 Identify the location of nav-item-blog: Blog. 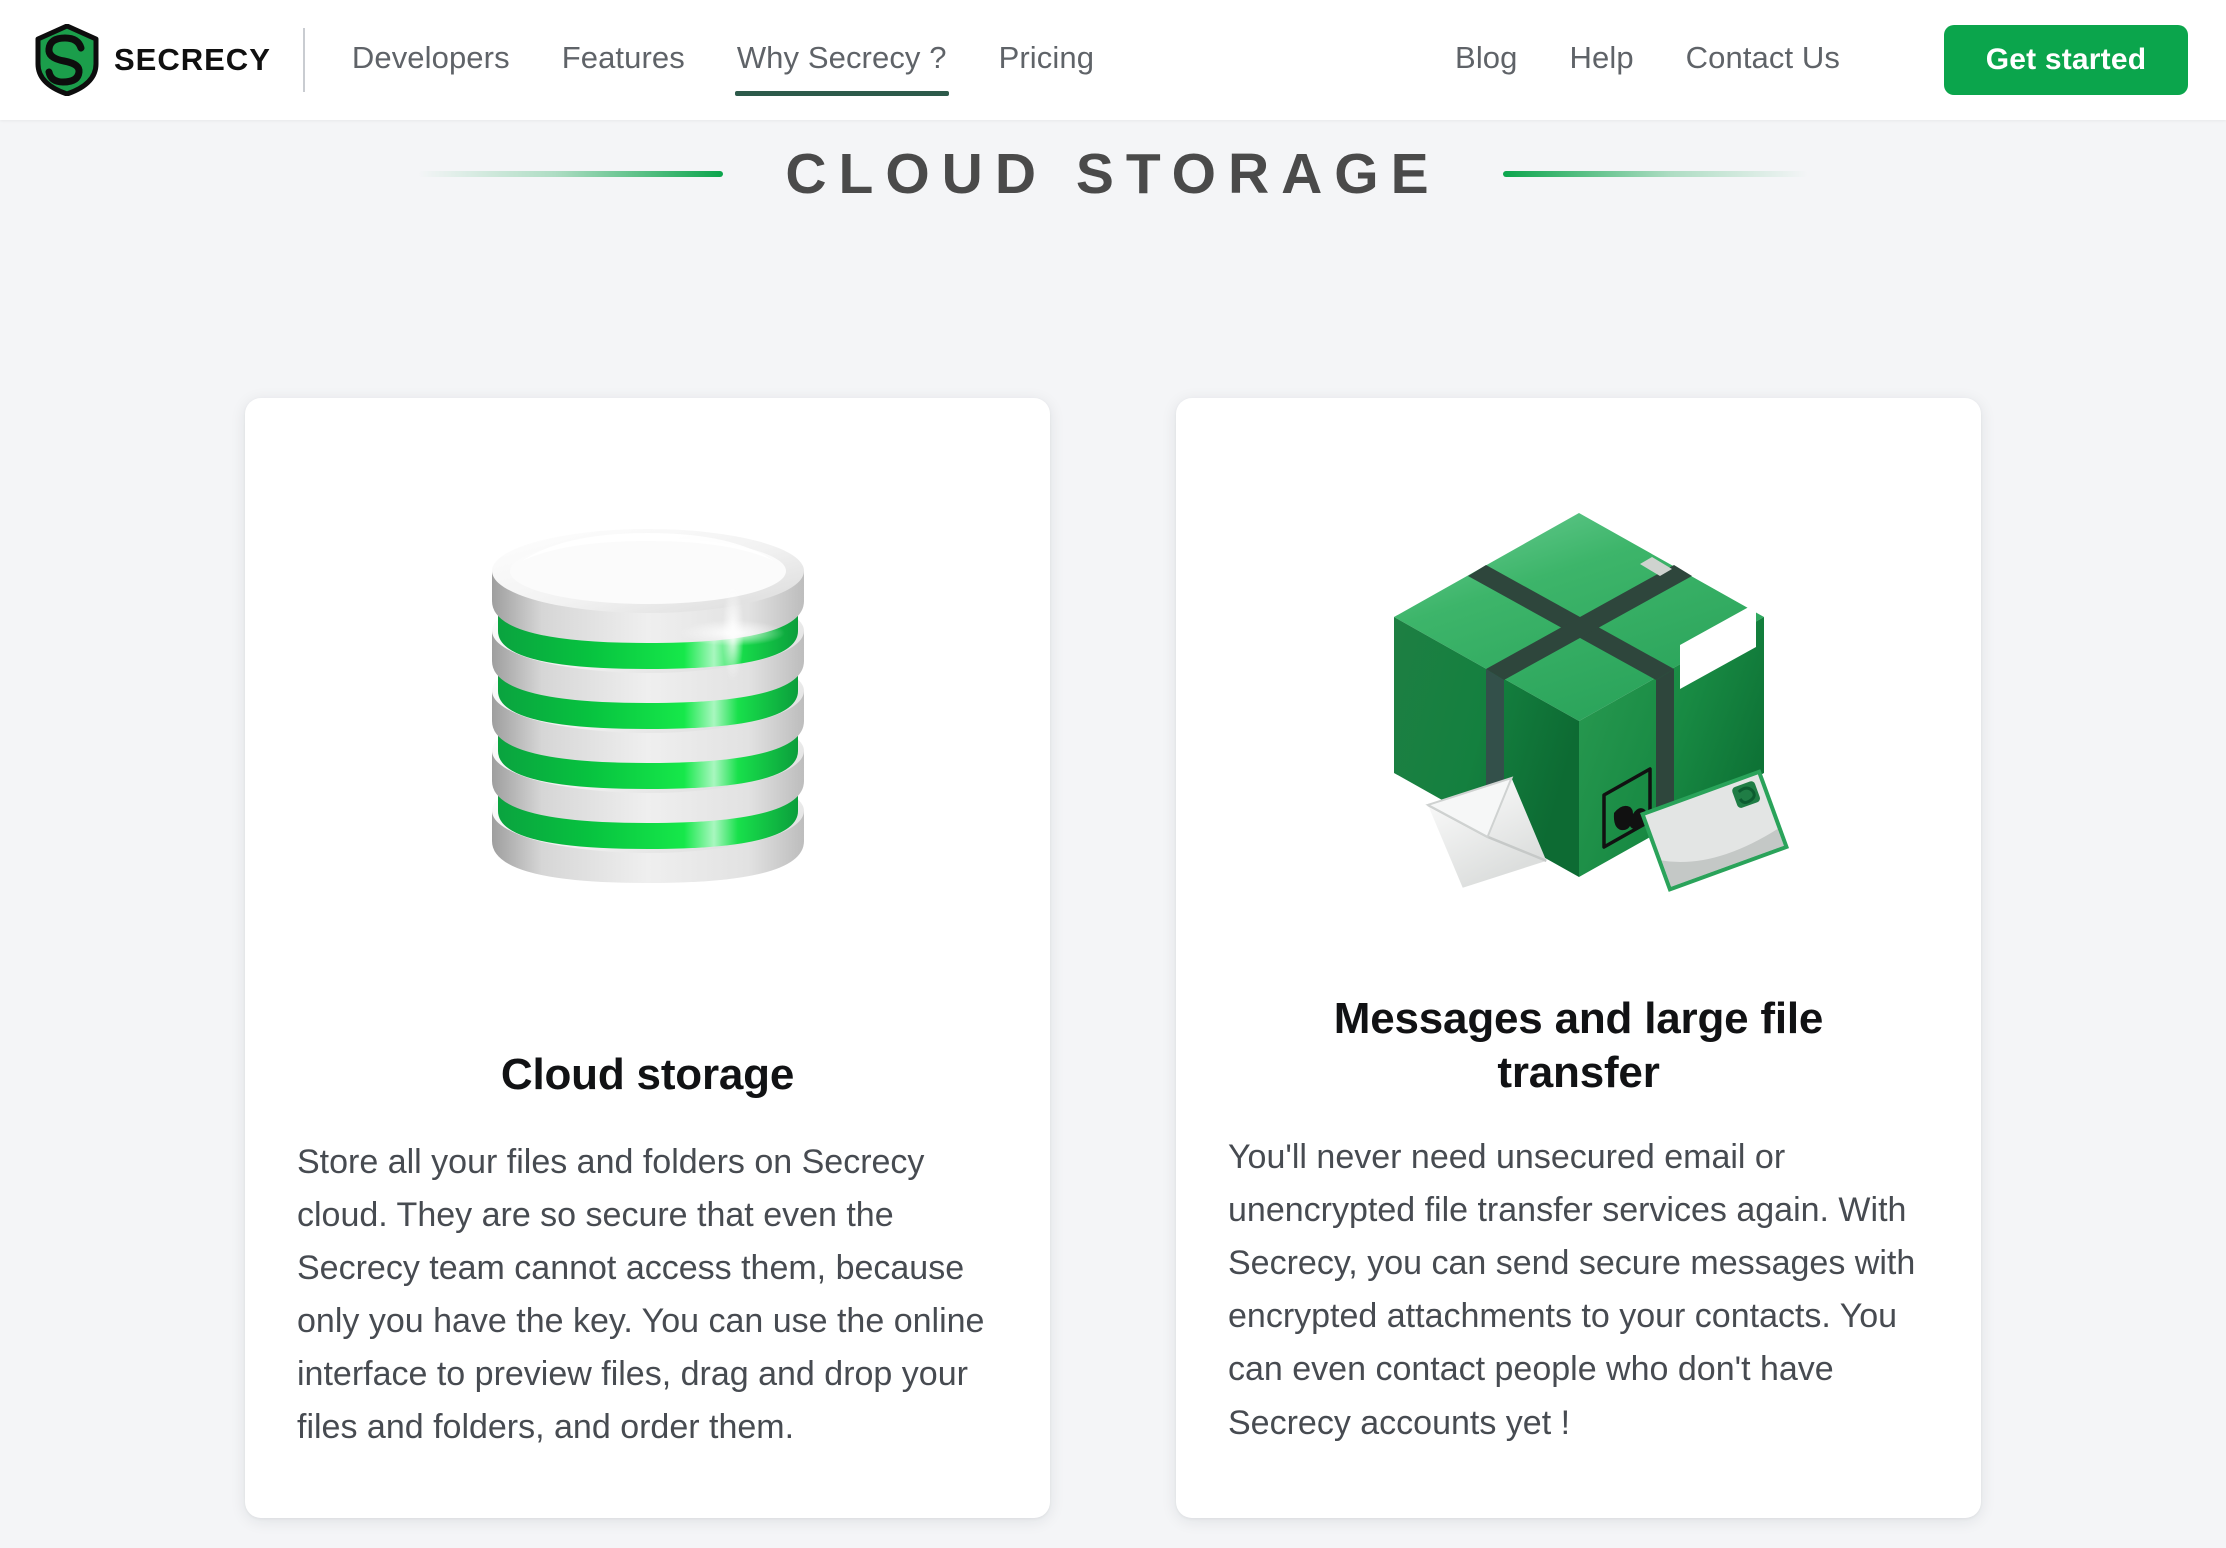
(1486, 60).